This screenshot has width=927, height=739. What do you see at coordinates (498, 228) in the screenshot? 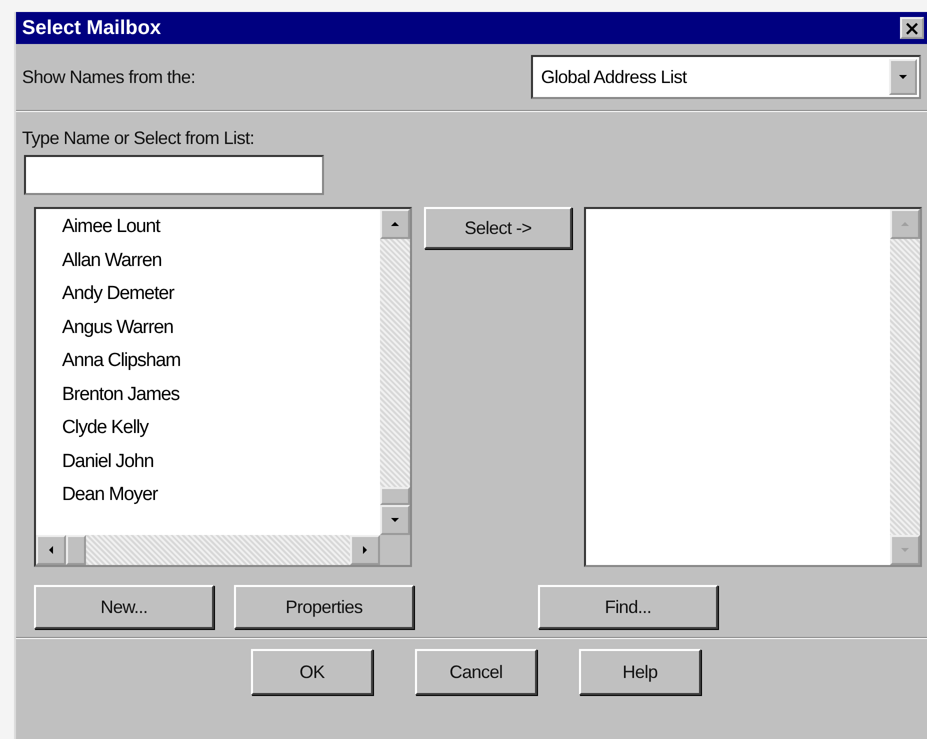
I see `select-button: Select ->` at bounding box center [498, 228].